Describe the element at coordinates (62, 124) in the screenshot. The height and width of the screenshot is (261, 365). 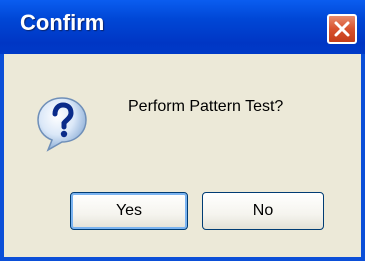
I see `question-icon` at that location.